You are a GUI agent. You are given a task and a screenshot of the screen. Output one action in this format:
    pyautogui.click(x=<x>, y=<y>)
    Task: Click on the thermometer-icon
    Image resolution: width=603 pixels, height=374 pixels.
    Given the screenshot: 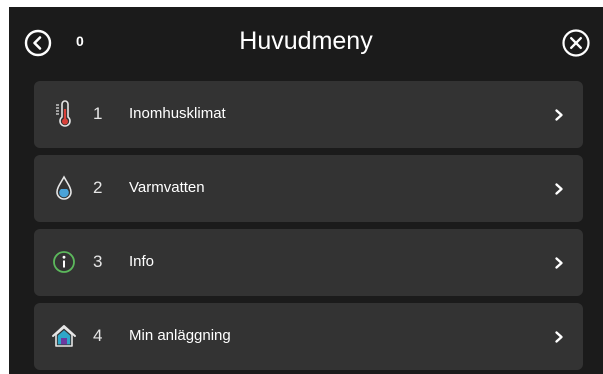 What is the action you would take?
    pyautogui.click(x=64, y=114)
    